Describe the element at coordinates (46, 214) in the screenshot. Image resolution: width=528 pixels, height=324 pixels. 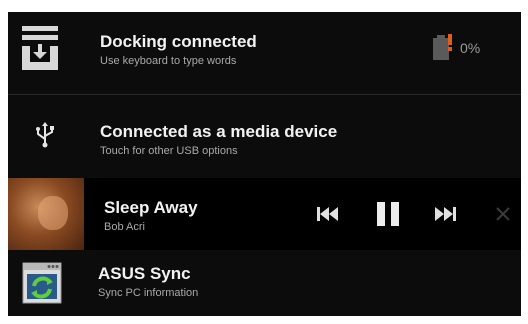
I see `album-art` at that location.